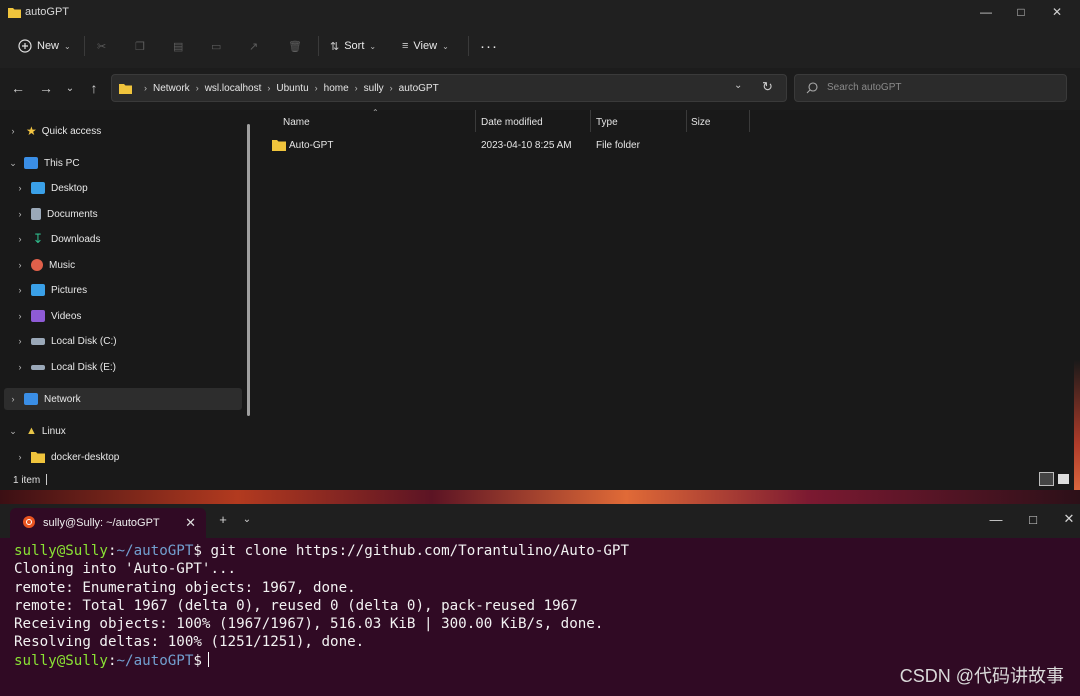  What do you see at coordinates (69, 290) in the screenshot?
I see `sidebar-item-label: Pictures` at bounding box center [69, 290].